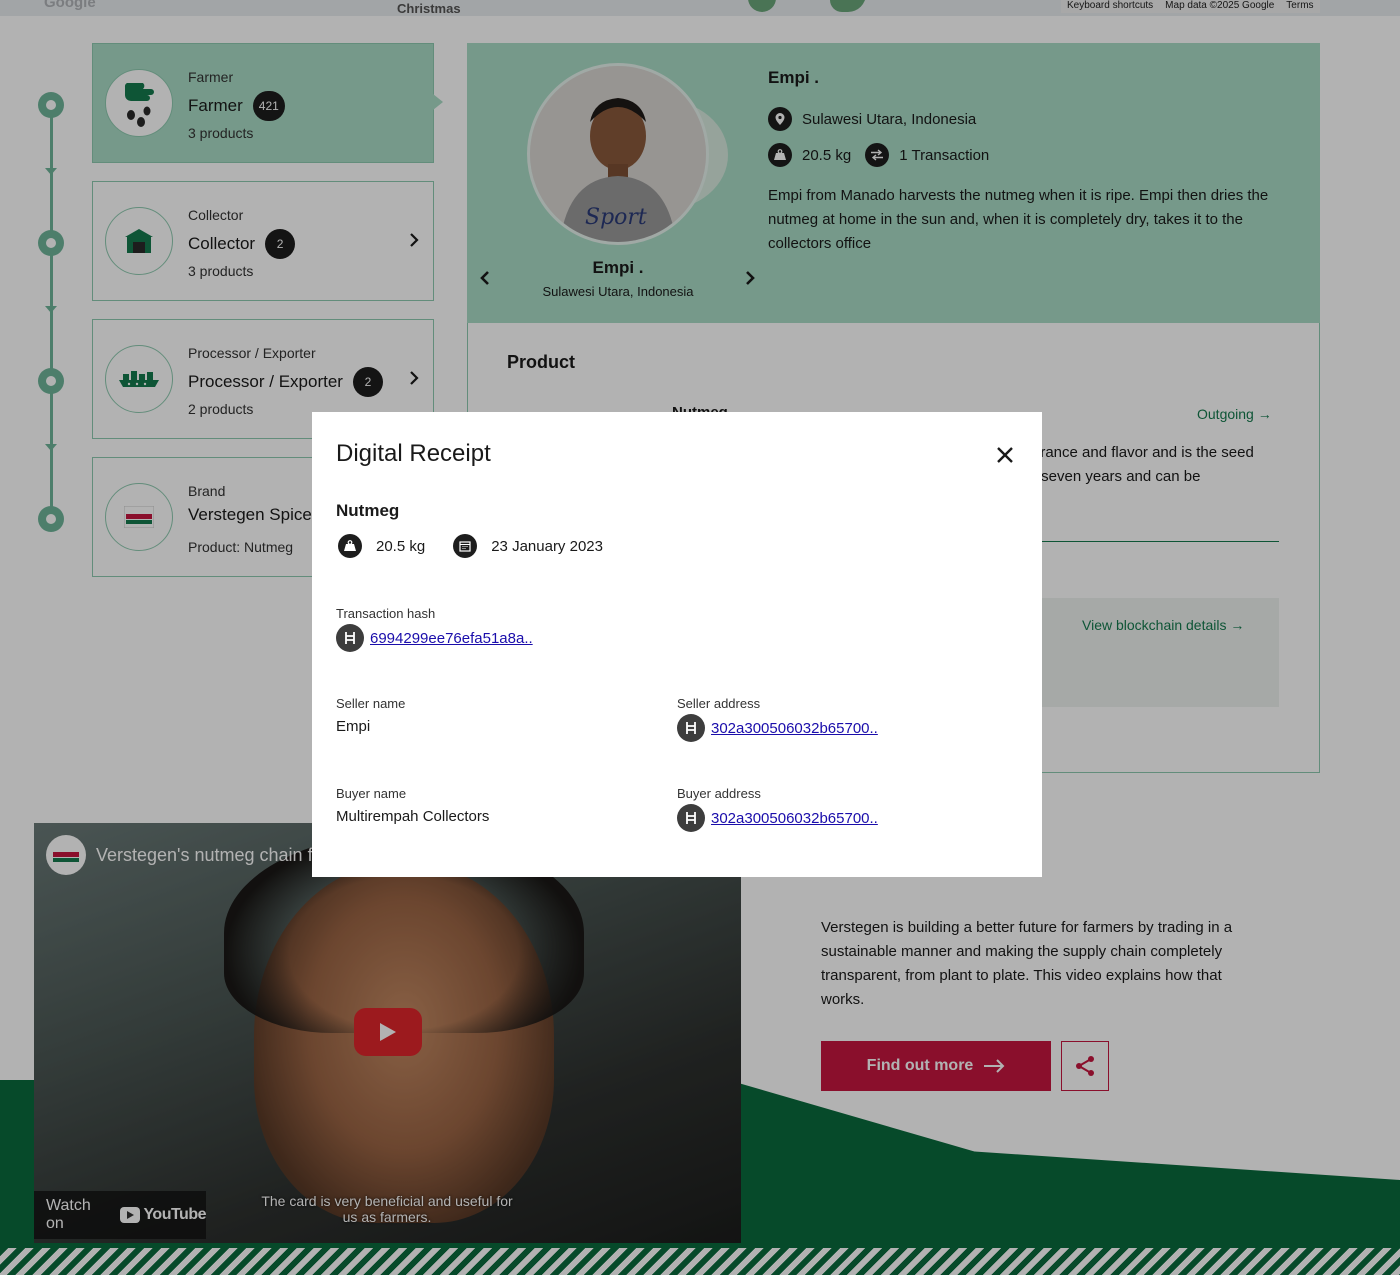  I want to click on seller-address-row: 302a300506032b65700.., so click(777, 728).